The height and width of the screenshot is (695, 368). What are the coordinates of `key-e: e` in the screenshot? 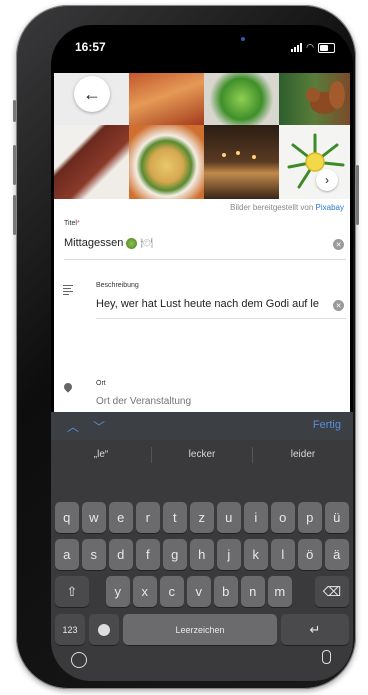 It's located at (121, 517).